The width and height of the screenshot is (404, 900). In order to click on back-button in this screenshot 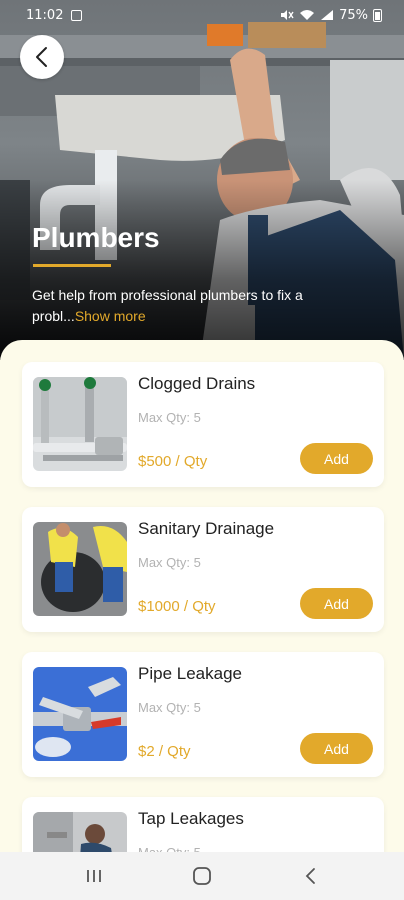, I will do `click(42, 57)`.